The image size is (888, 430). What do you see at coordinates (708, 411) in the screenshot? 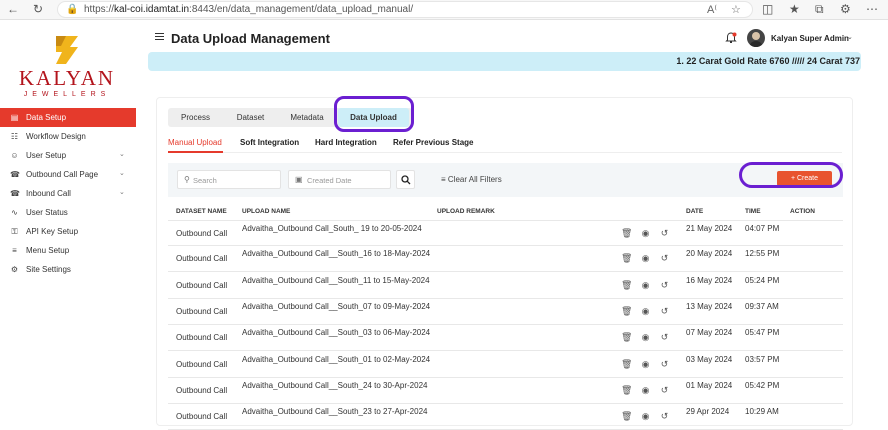
I see `cell-date: 29 Apr 2024` at bounding box center [708, 411].